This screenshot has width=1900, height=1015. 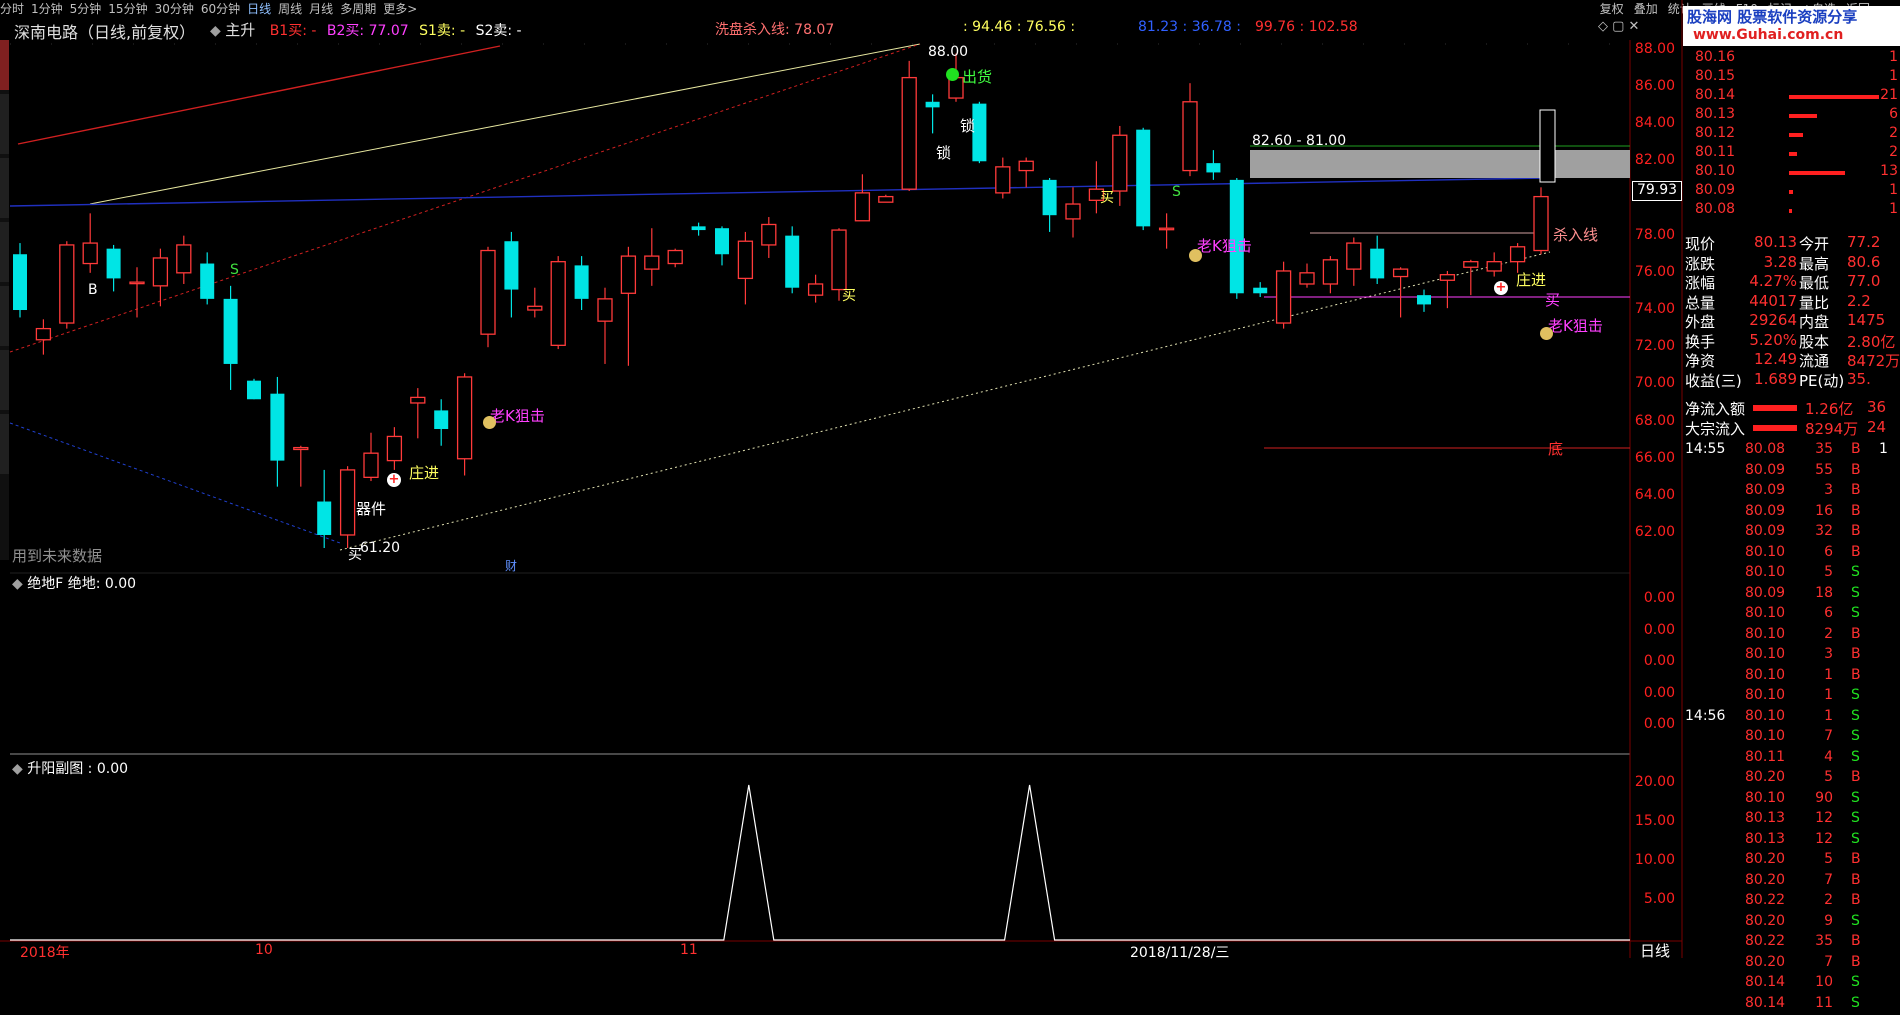 What do you see at coordinates (1813, 941) in the screenshot?
I see `tick-volume: 35` at bounding box center [1813, 941].